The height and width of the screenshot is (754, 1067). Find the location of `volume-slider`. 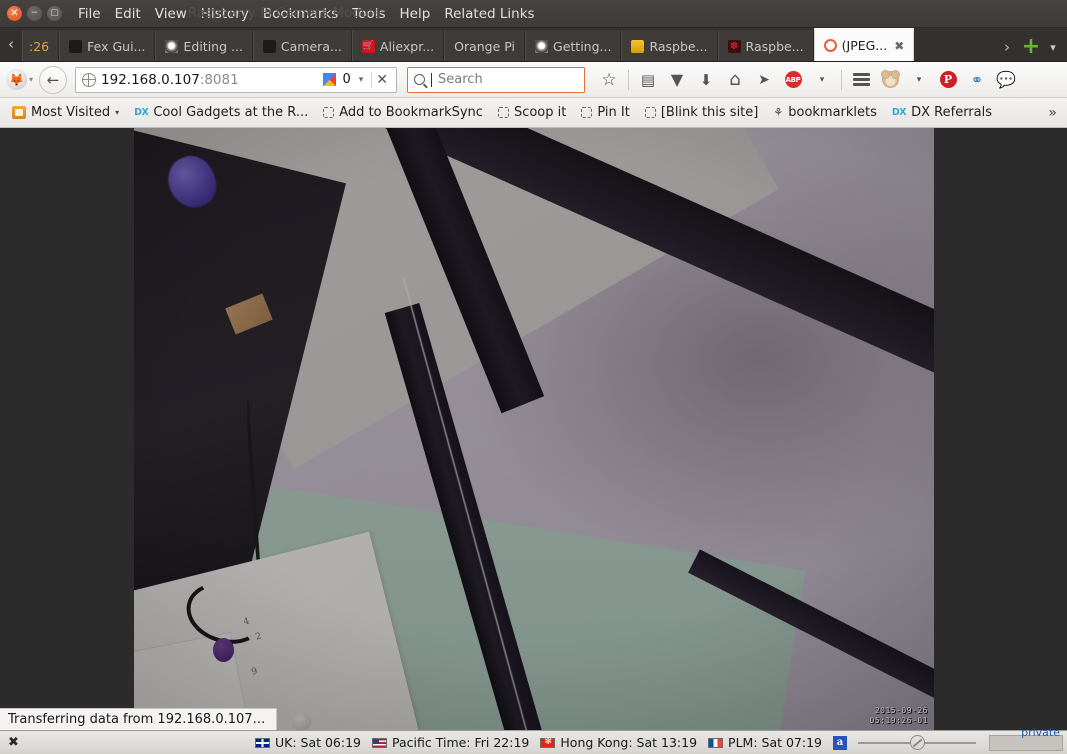

volume-slider is located at coordinates (917, 742).